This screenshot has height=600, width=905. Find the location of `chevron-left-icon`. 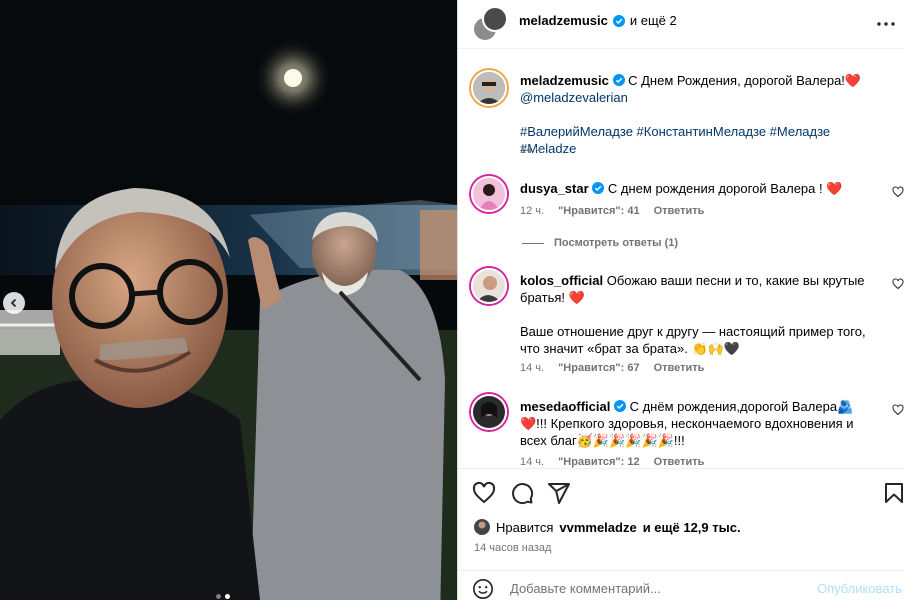

chevron-left-icon is located at coordinates (13, 303).